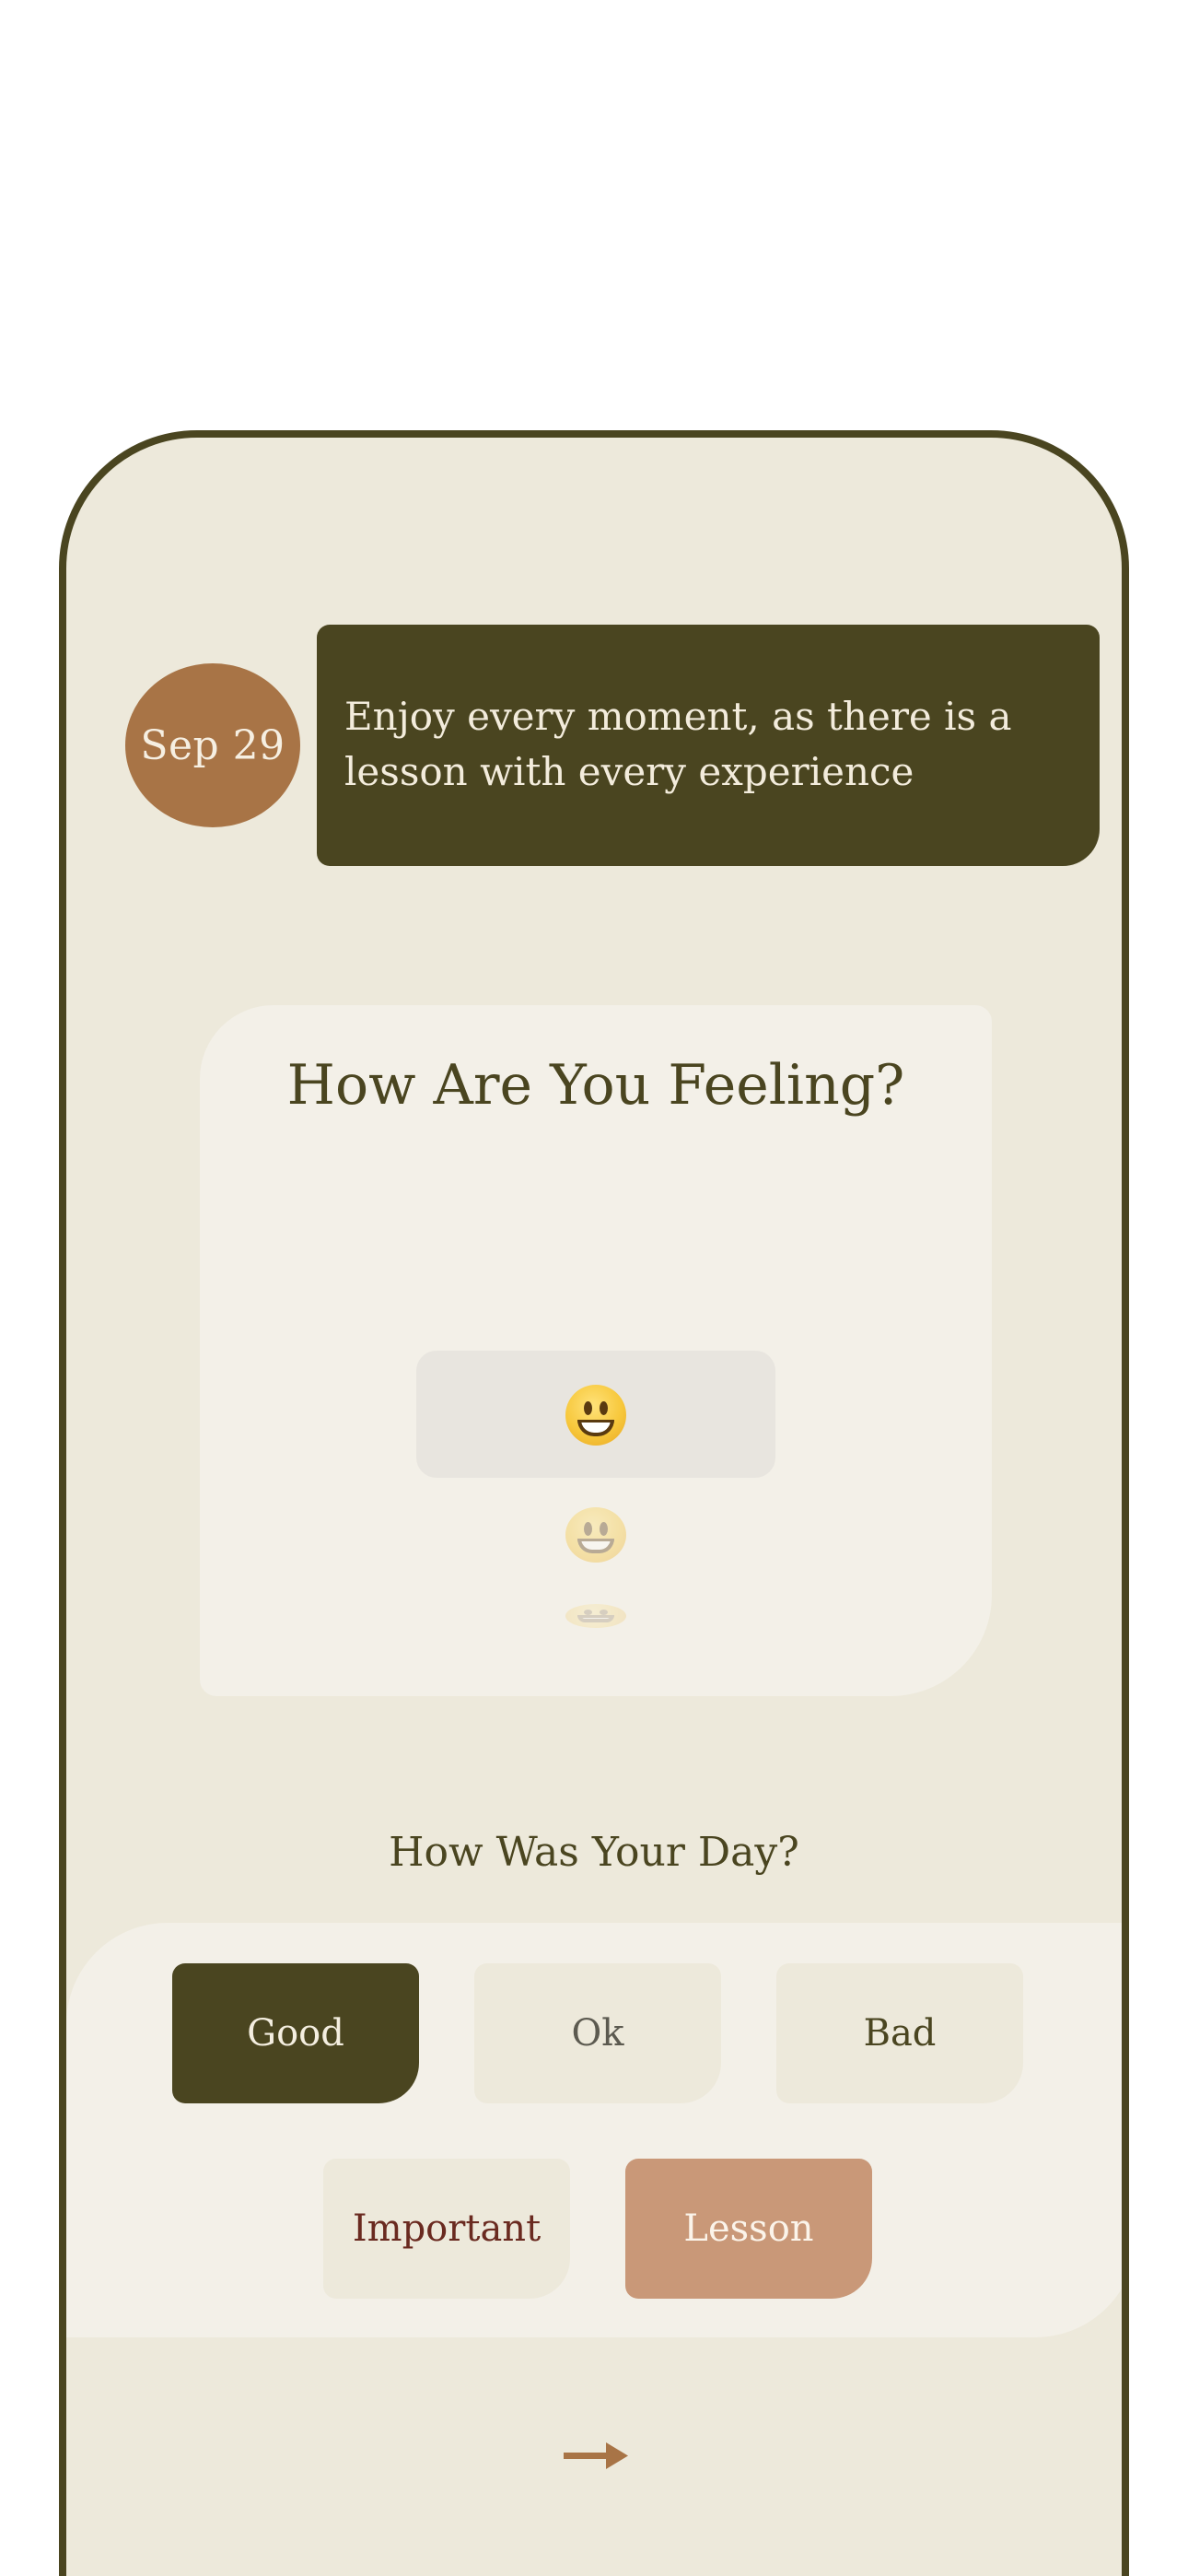 The width and height of the screenshot is (1188, 2576). I want to click on day-option-label: Lesson, so click(748, 2228).